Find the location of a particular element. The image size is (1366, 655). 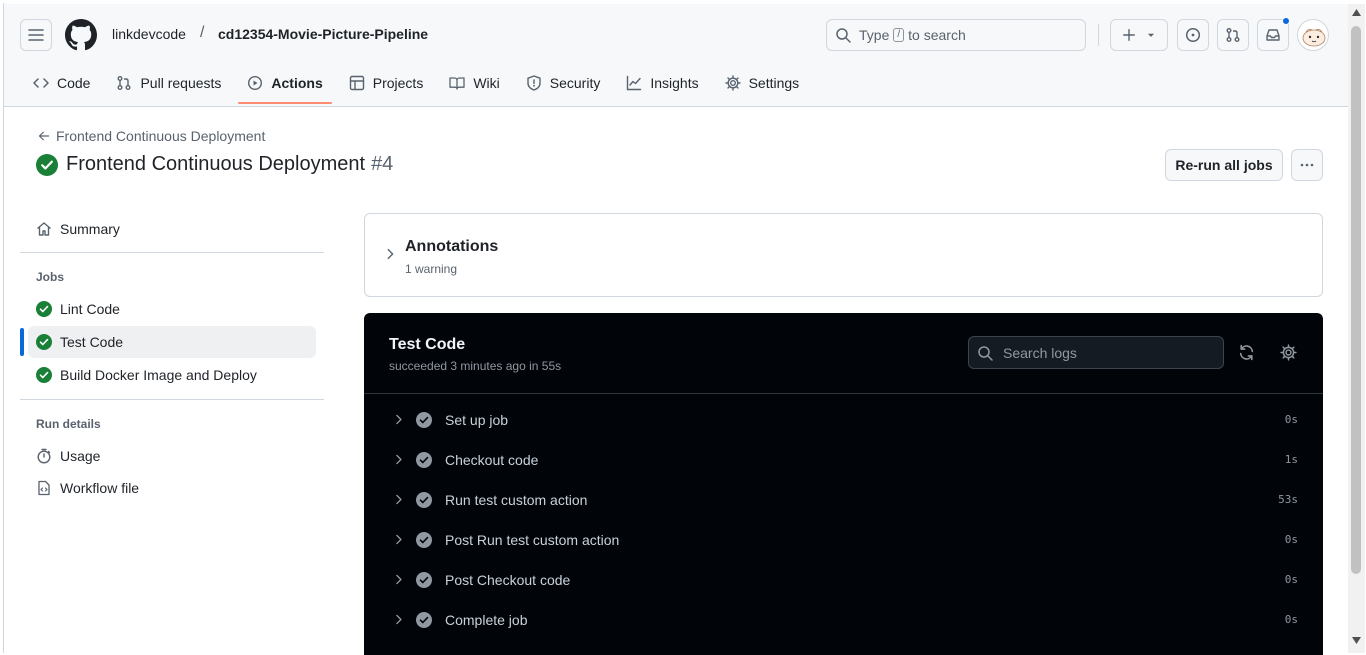

scrollbar-thumb is located at coordinates (1356, 300).